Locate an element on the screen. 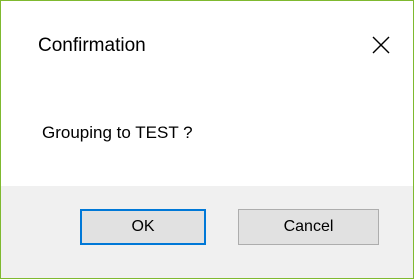  cancel-button: Cancel is located at coordinates (308, 227).